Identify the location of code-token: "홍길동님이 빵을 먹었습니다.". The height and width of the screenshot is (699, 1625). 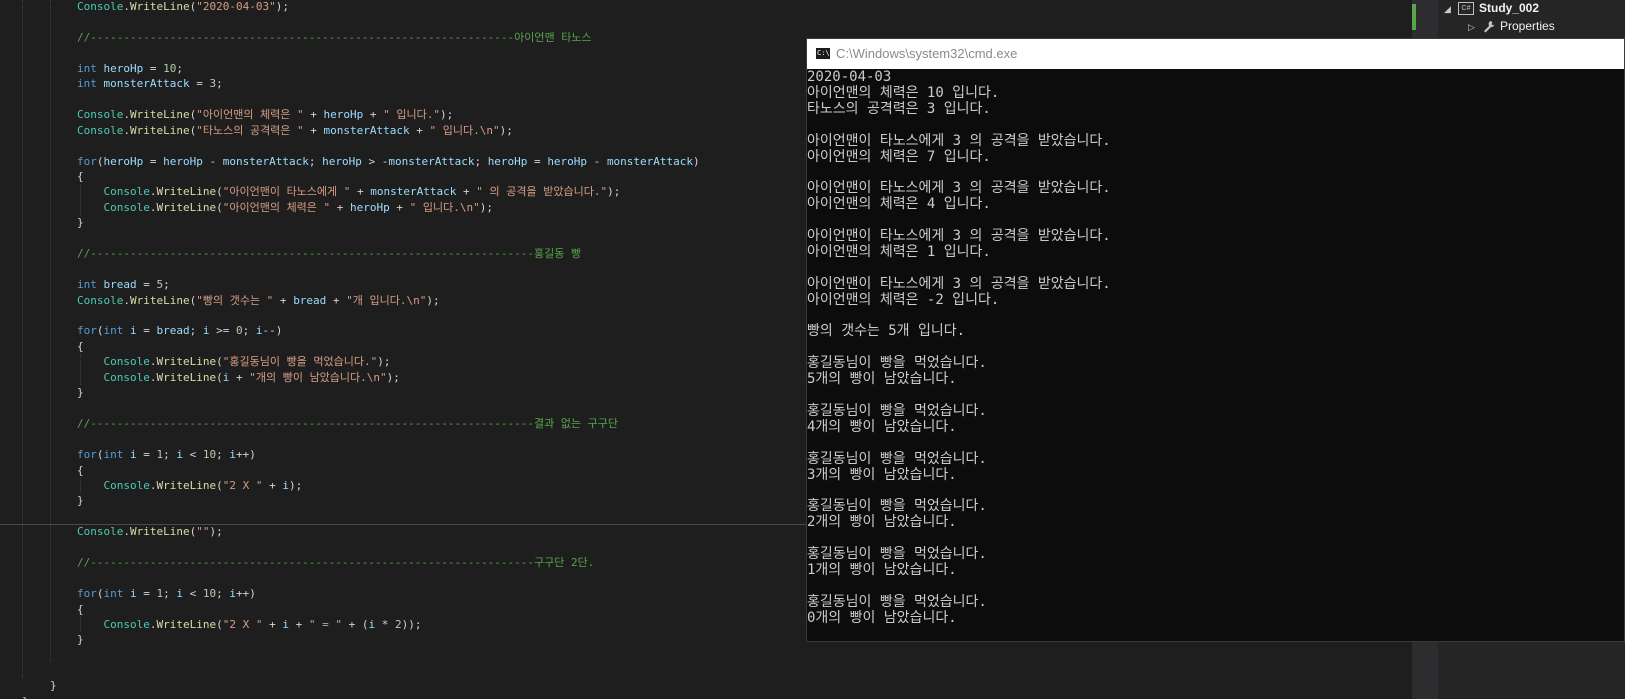
(300, 362).